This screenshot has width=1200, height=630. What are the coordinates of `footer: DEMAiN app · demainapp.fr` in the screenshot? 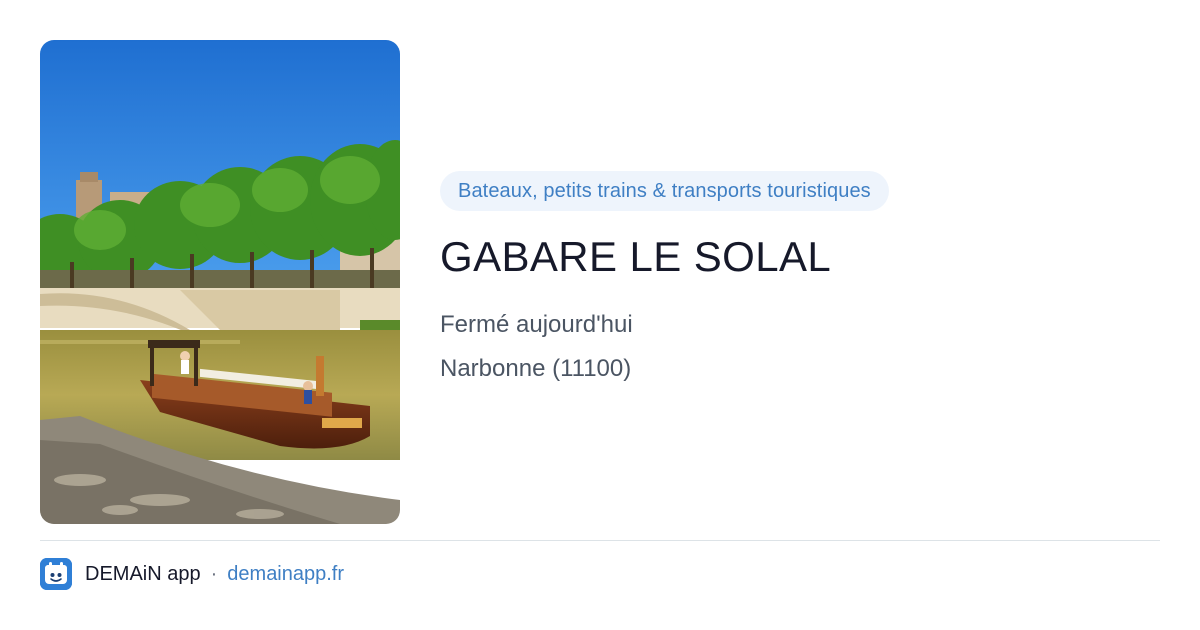 It's located at (192, 574).